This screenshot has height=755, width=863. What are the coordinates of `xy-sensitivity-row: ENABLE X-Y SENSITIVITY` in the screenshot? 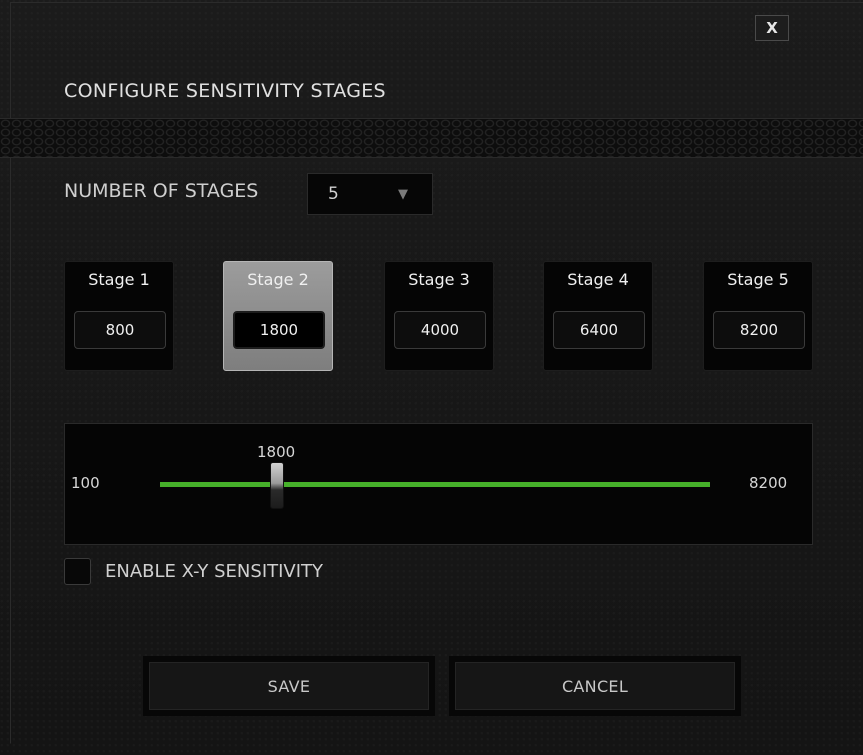 It's located at (193, 571).